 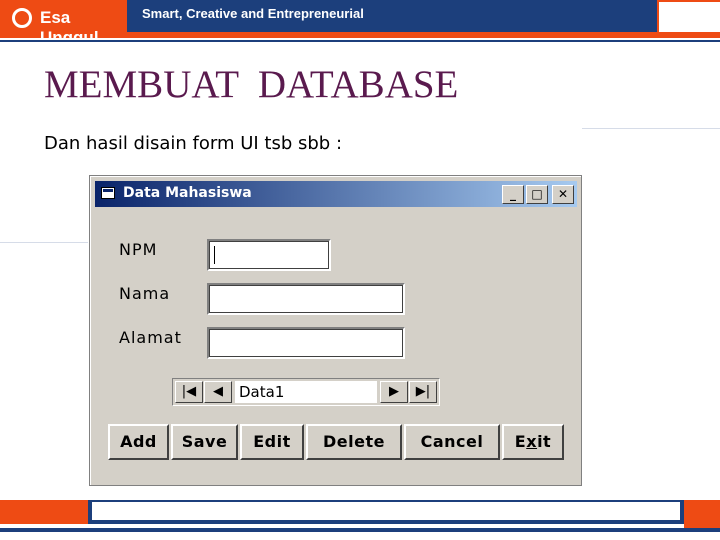 I want to click on npm-input, so click(x=269, y=255).